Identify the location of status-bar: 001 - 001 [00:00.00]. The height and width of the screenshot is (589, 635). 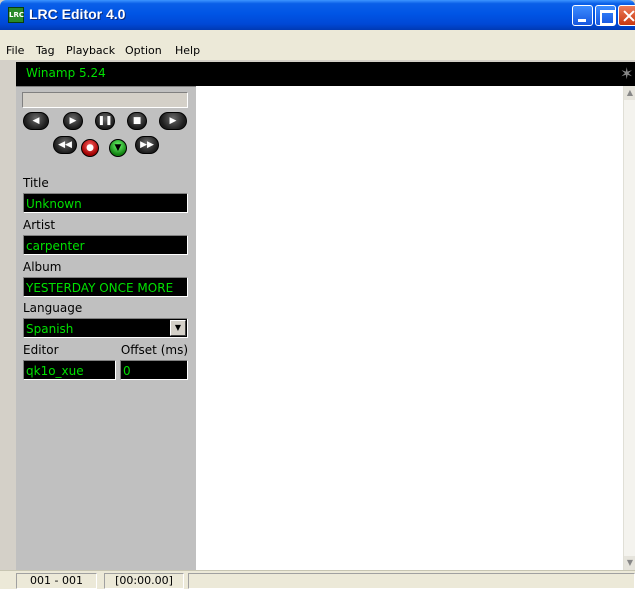
(317, 579).